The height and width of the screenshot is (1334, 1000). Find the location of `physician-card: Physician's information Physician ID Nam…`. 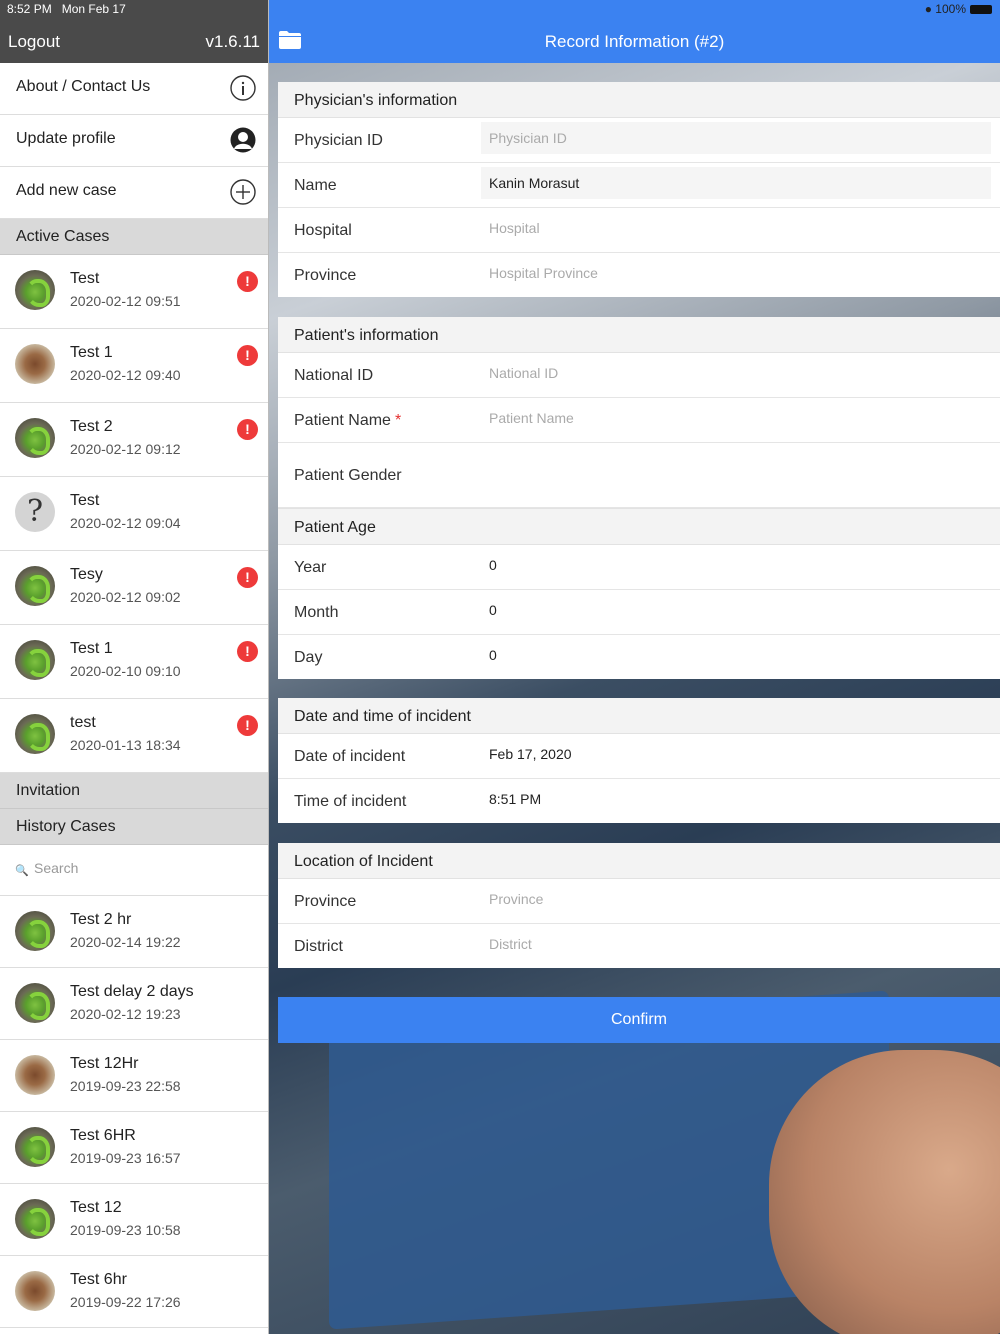

physician-card: Physician's information Physician ID Nam… is located at coordinates (639, 189).